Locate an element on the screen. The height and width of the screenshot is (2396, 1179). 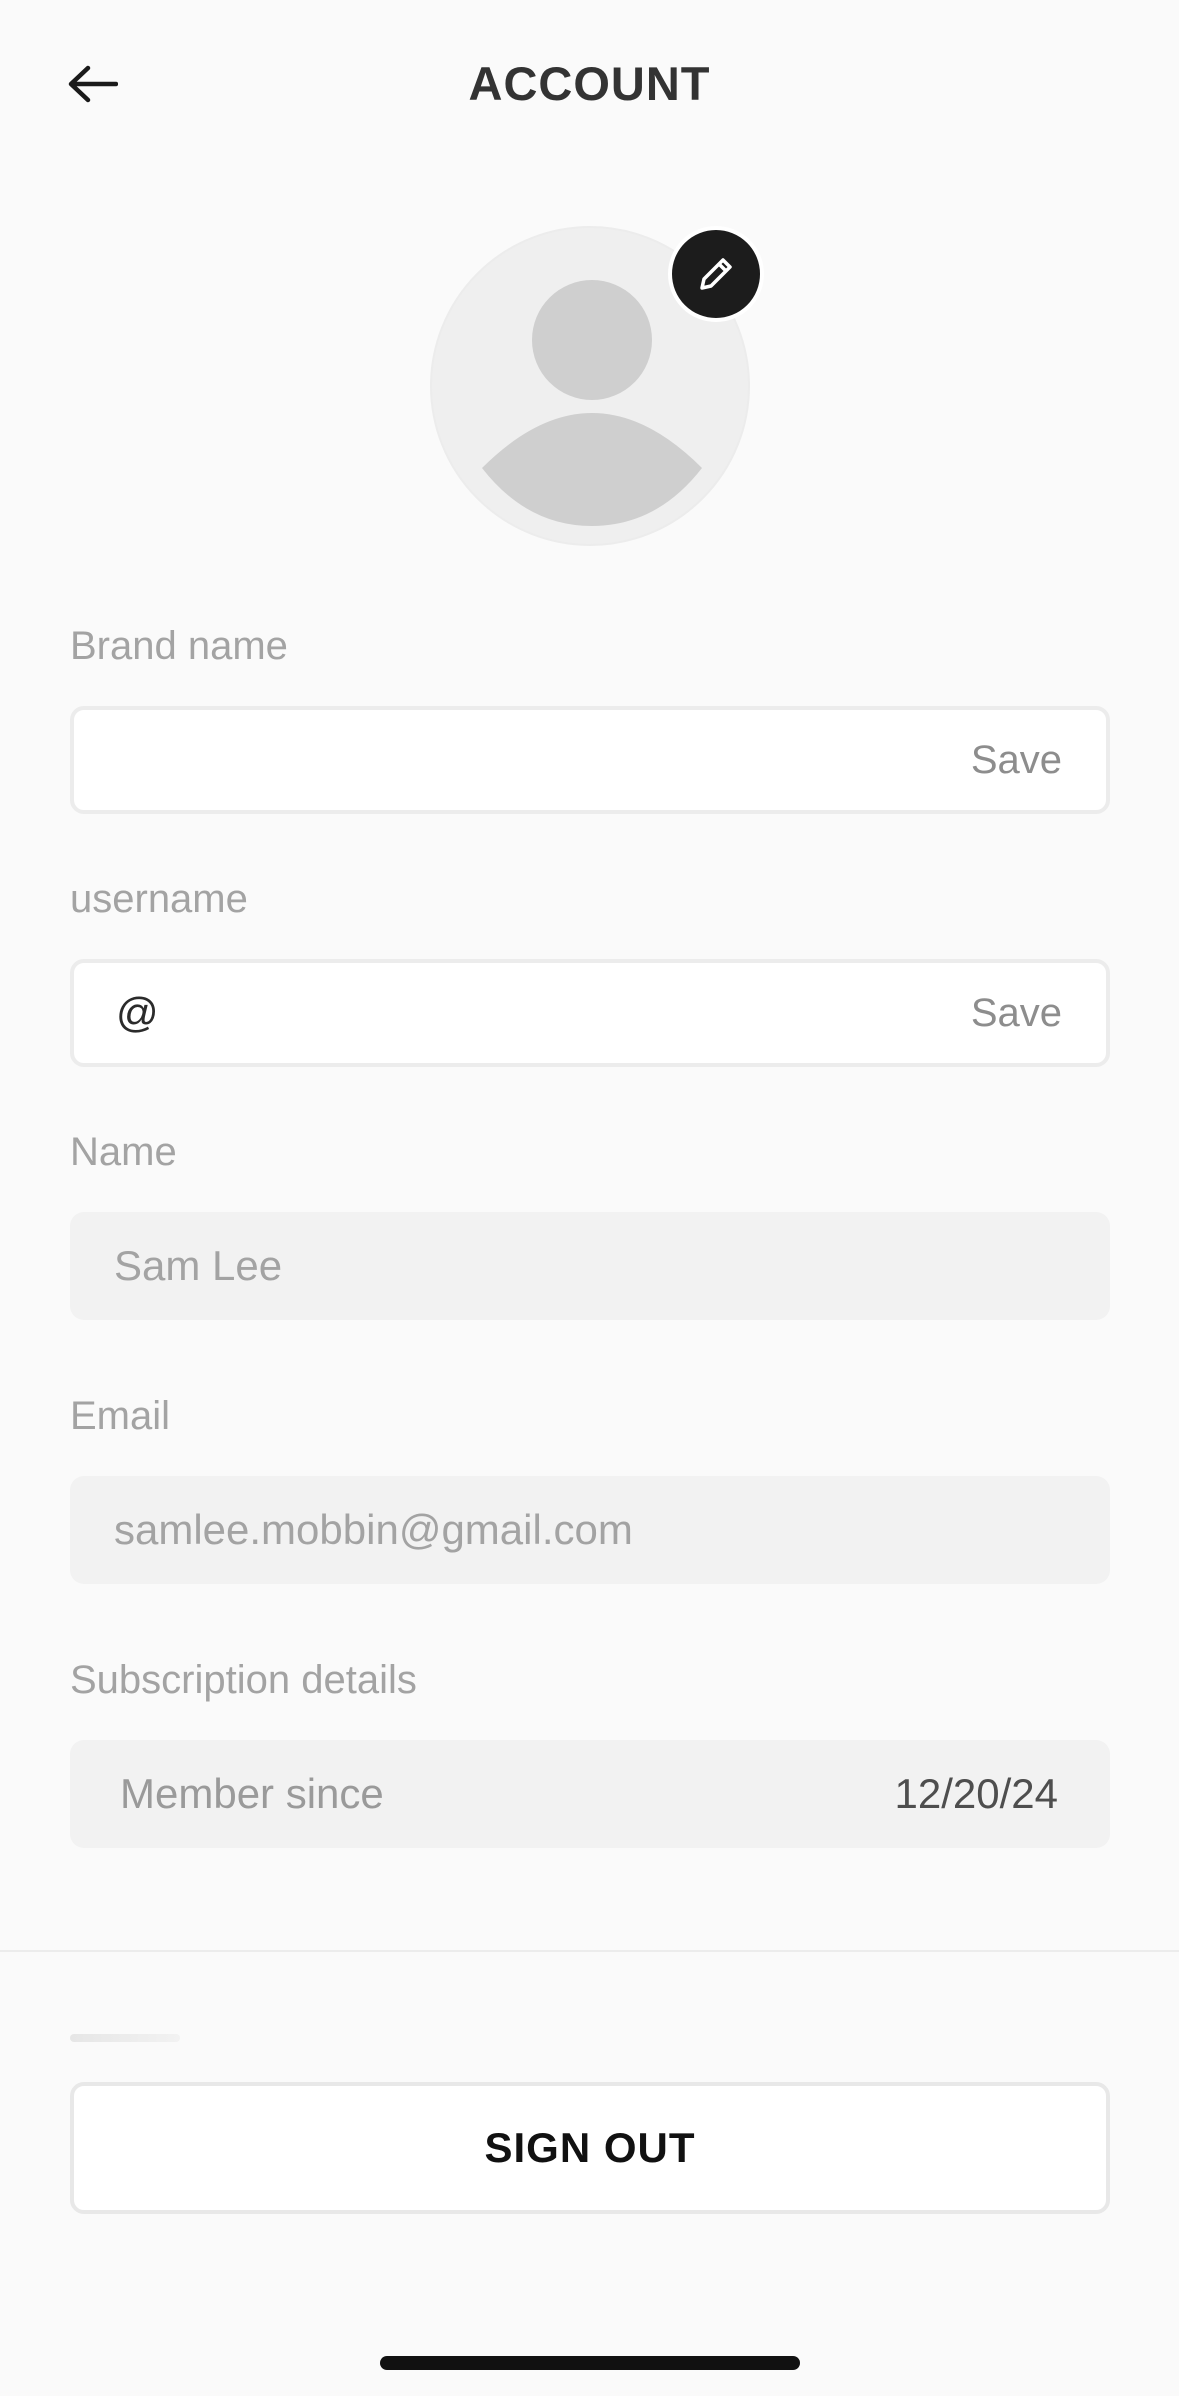
scroll-fade is located at coordinates (125, 2038).